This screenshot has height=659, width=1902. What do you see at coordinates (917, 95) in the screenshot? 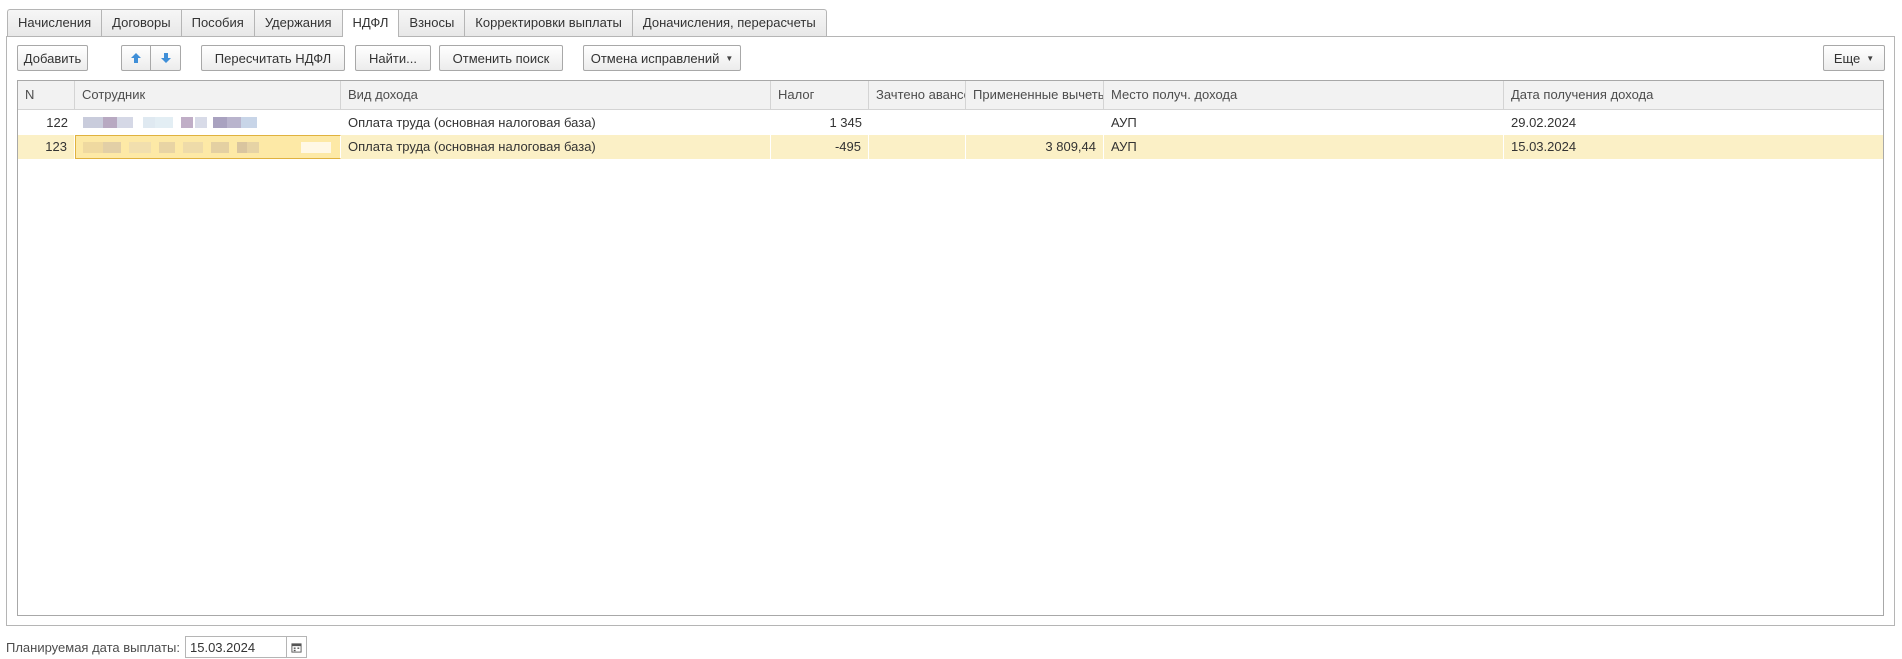
I see `col-header-advances: Зачтено авансов` at bounding box center [917, 95].